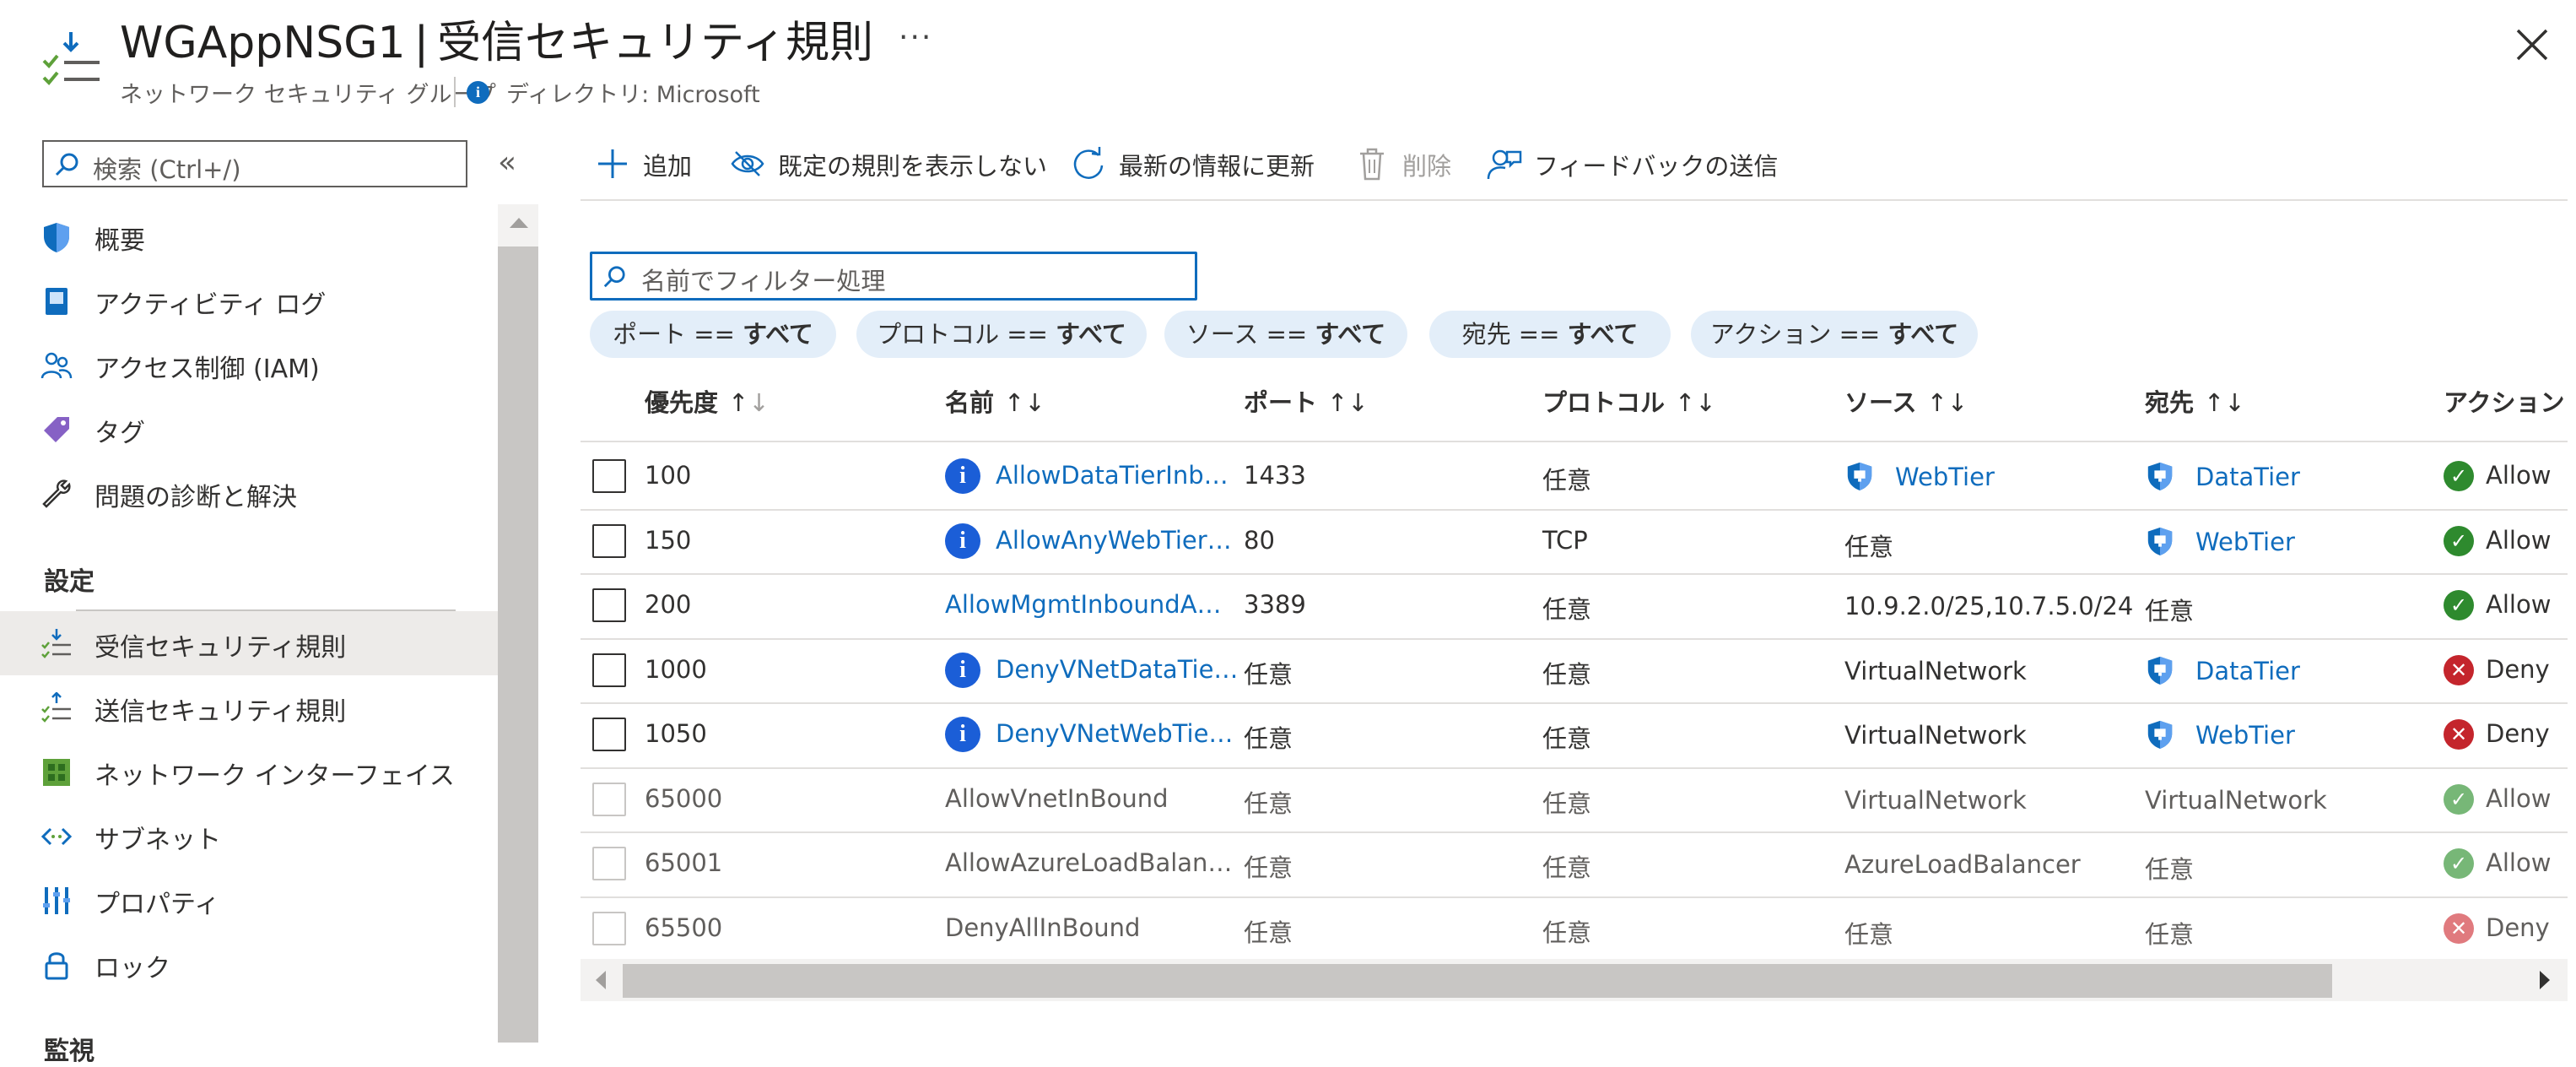 The height and width of the screenshot is (1067, 2576). What do you see at coordinates (1550, 334) in the screenshot?
I see `filter-pill-destination: 宛先 == すべて` at bounding box center [1550, 334].